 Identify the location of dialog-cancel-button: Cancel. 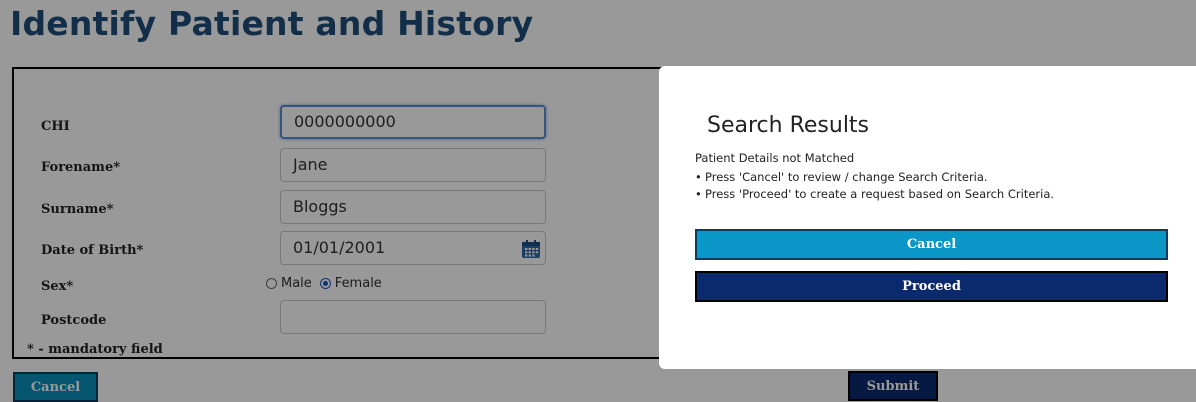
(931, 244).